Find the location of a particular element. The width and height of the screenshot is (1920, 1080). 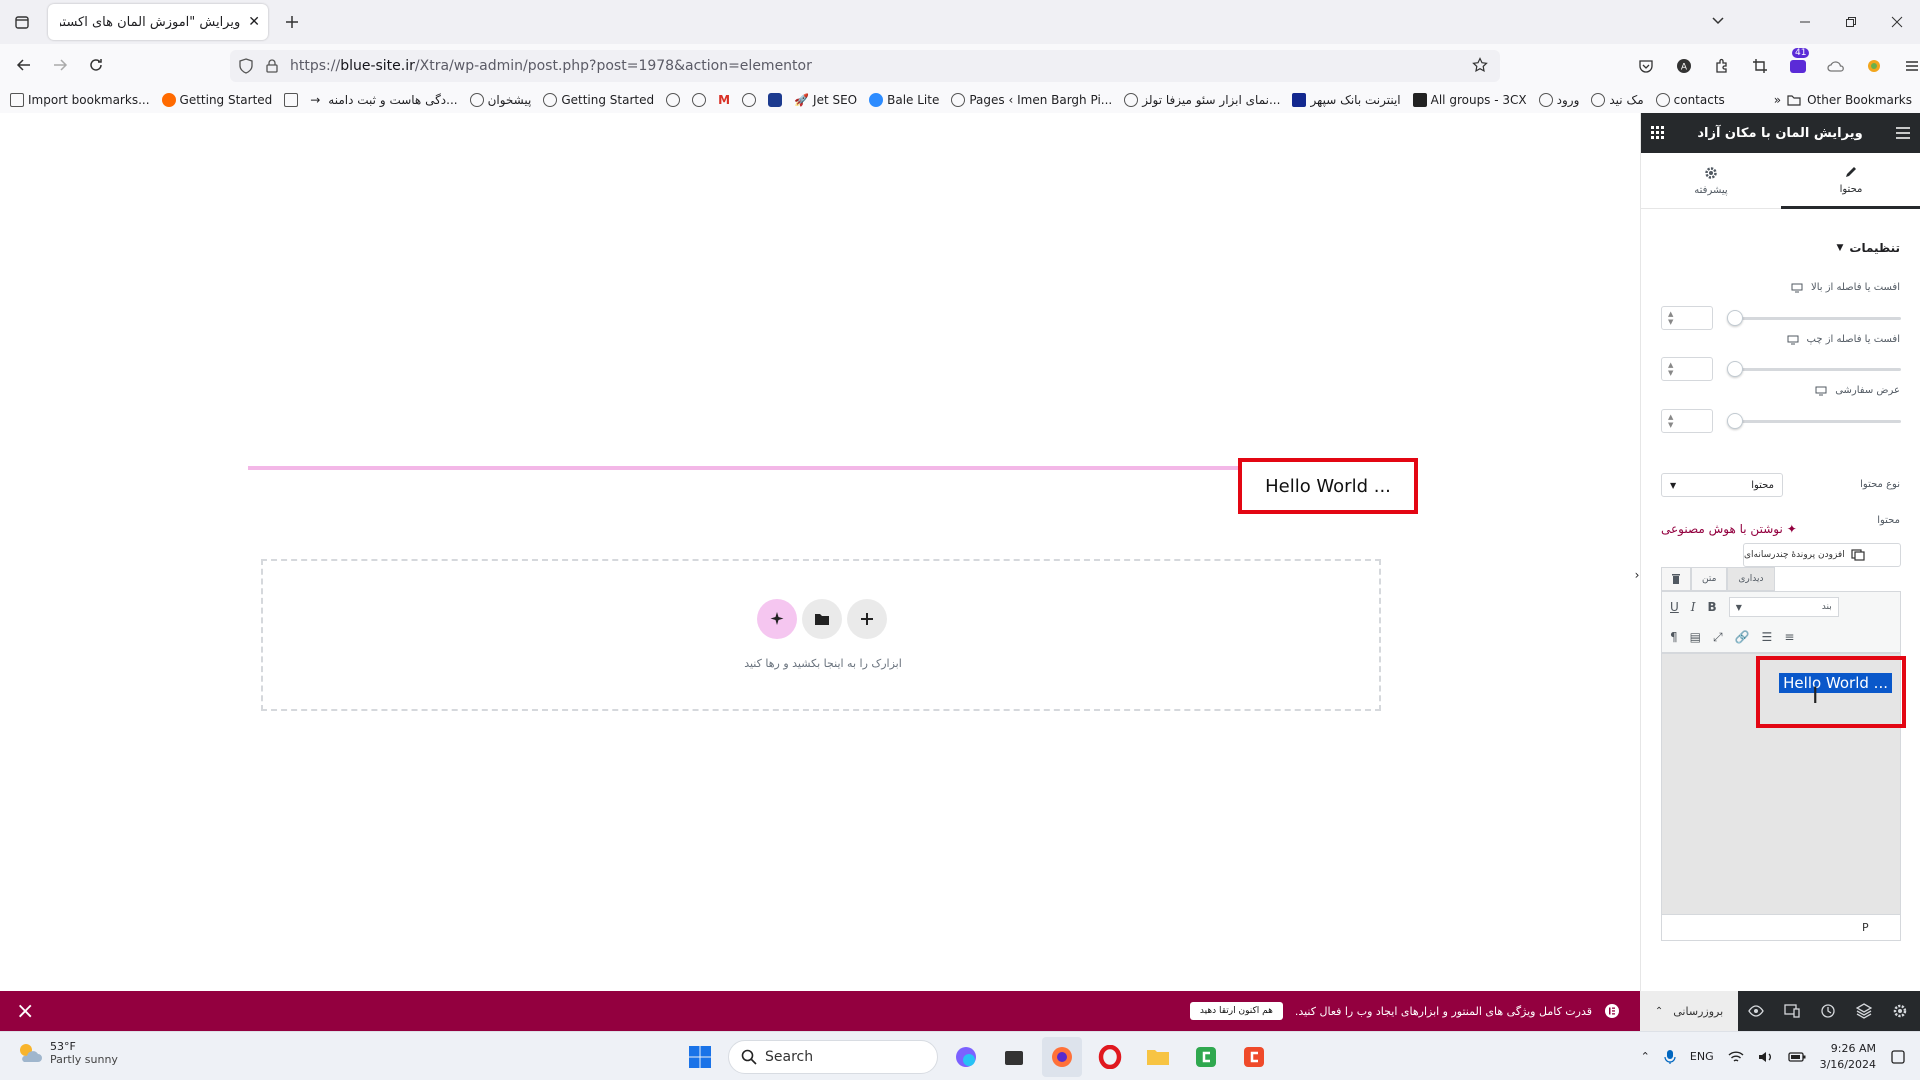

tab-list-button is located at coordinates (22, 22).